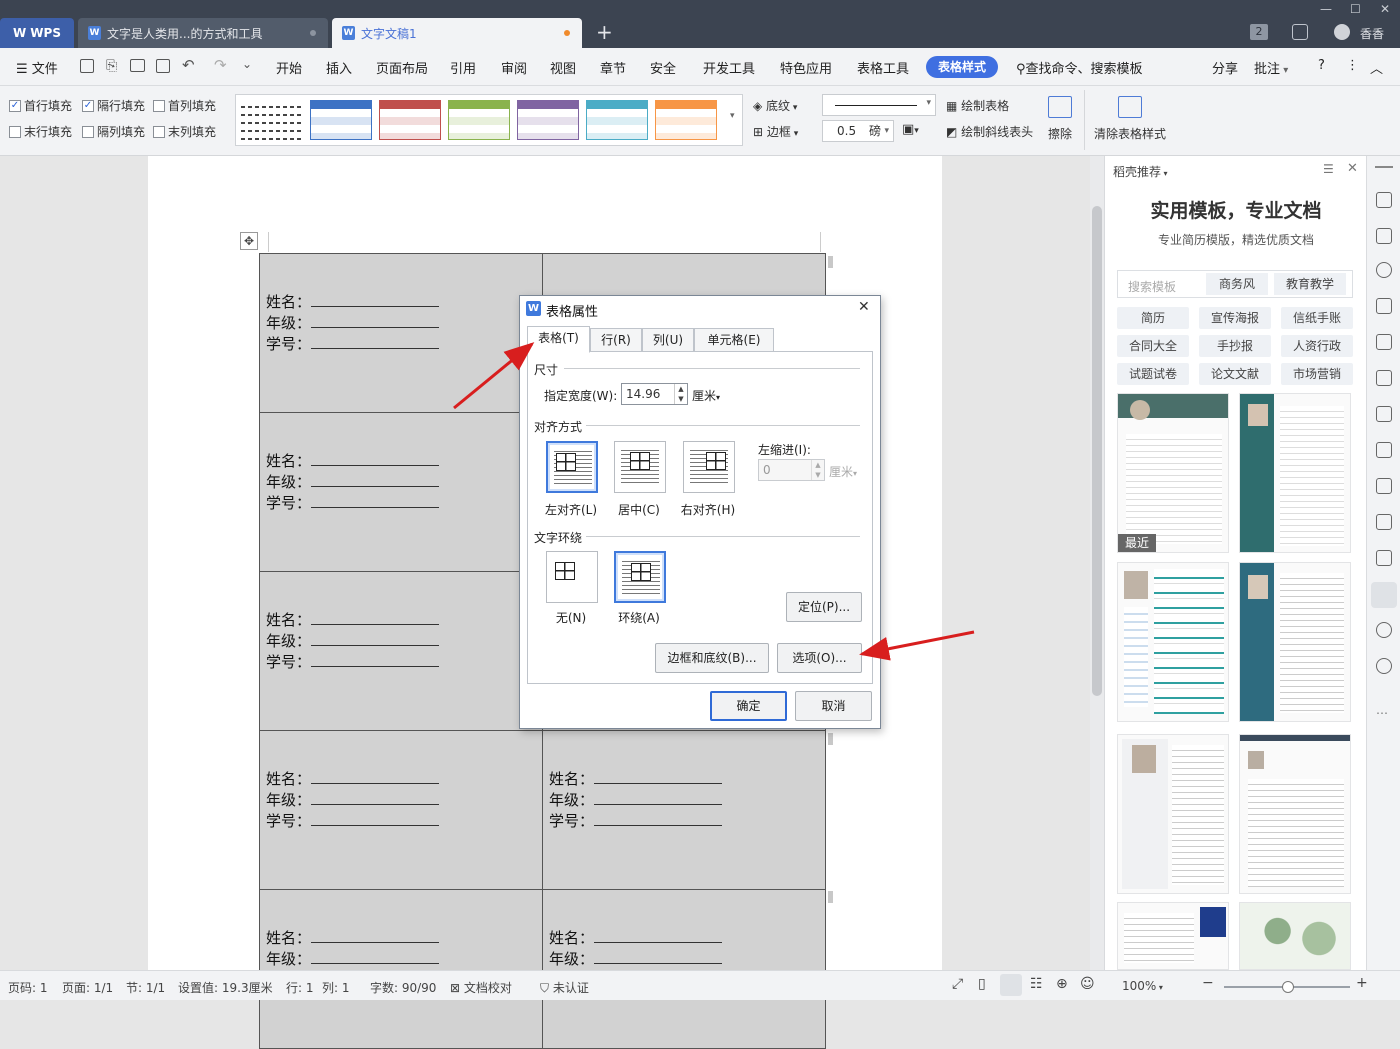 The image size is (1400, 1049). I want to click on template-active-icon, so click(1384, 595).